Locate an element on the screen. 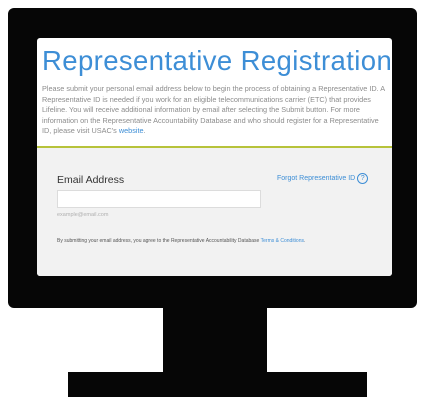 This screenshot has width=421, height=397. intro-end: . is located at coordinates (144, 131).